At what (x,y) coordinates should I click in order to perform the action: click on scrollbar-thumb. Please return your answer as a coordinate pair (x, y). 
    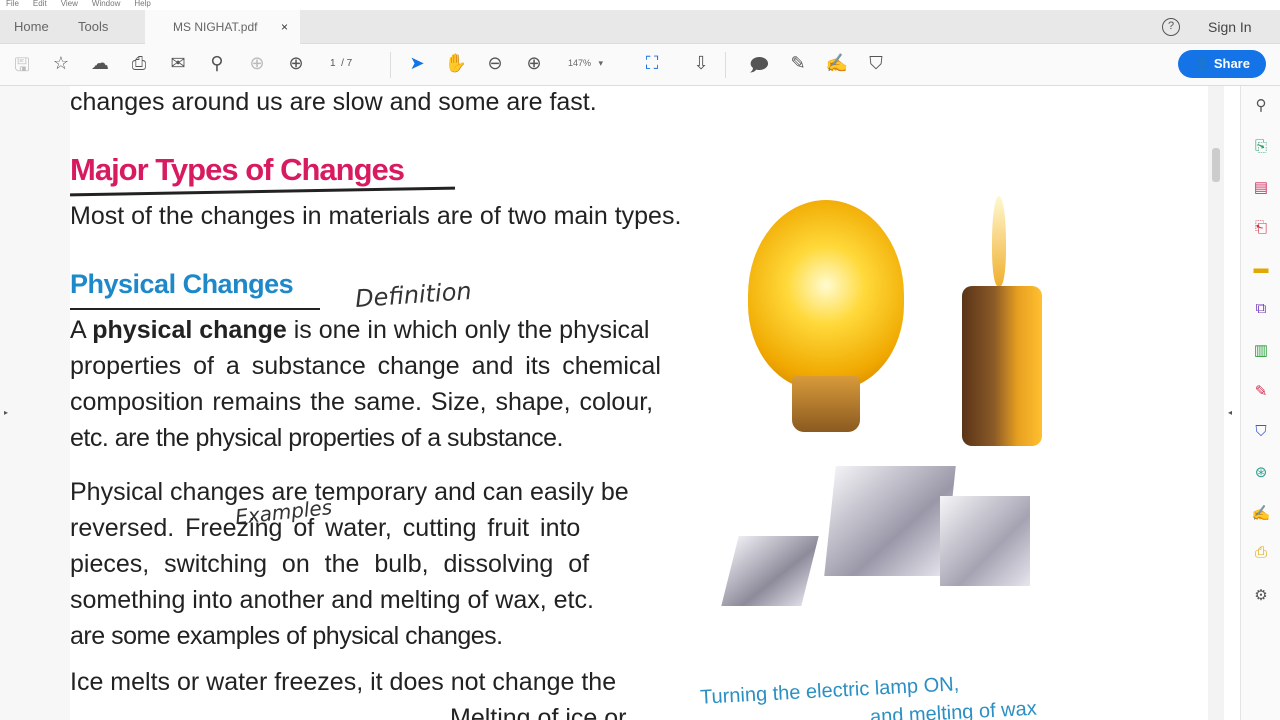
    Looking at the image, I should click on (1216, 165).